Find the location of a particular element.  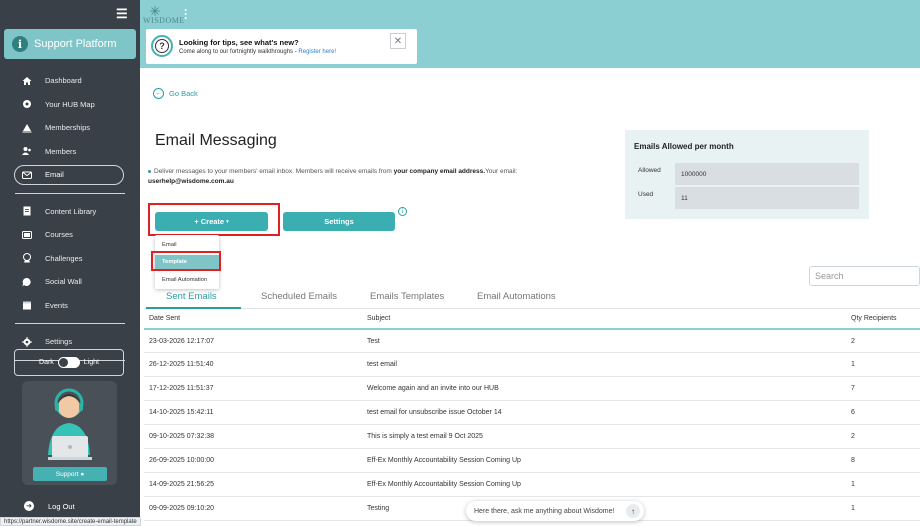

menu-item-email: Email is located at coordinates (187, 245).